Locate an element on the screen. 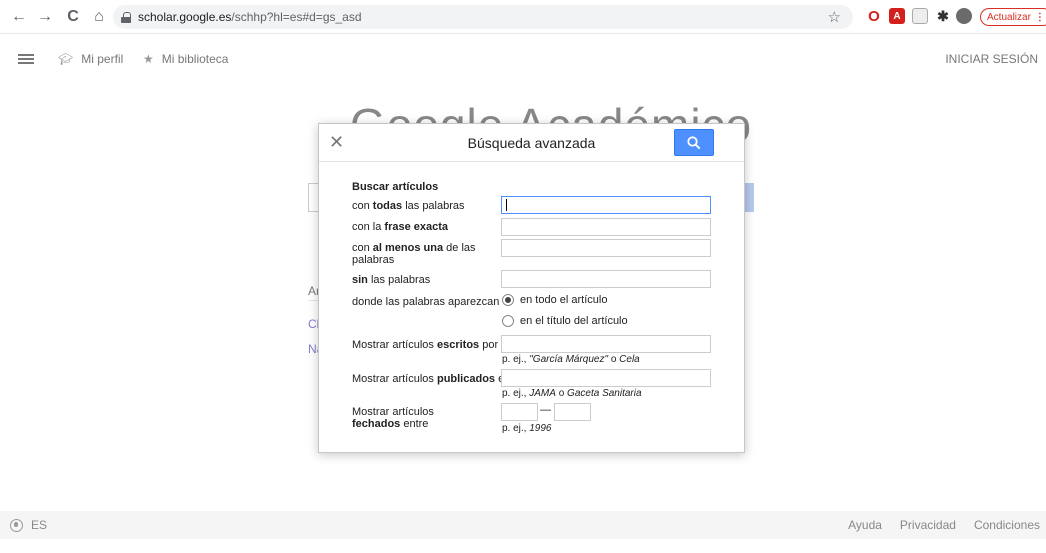  bookmark-star-icon: ☆ is located at coordinates (834, 17).